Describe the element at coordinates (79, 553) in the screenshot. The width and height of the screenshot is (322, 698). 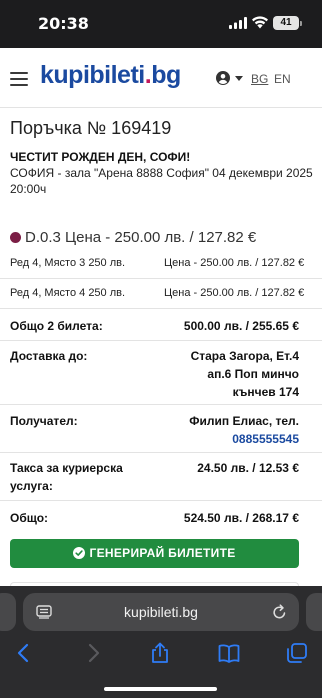
I see `check-circle-icon` at that location.